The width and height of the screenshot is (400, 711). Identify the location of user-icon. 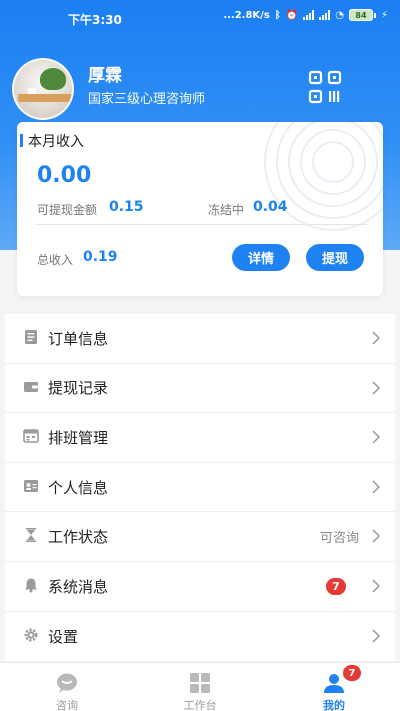
(334, 683).